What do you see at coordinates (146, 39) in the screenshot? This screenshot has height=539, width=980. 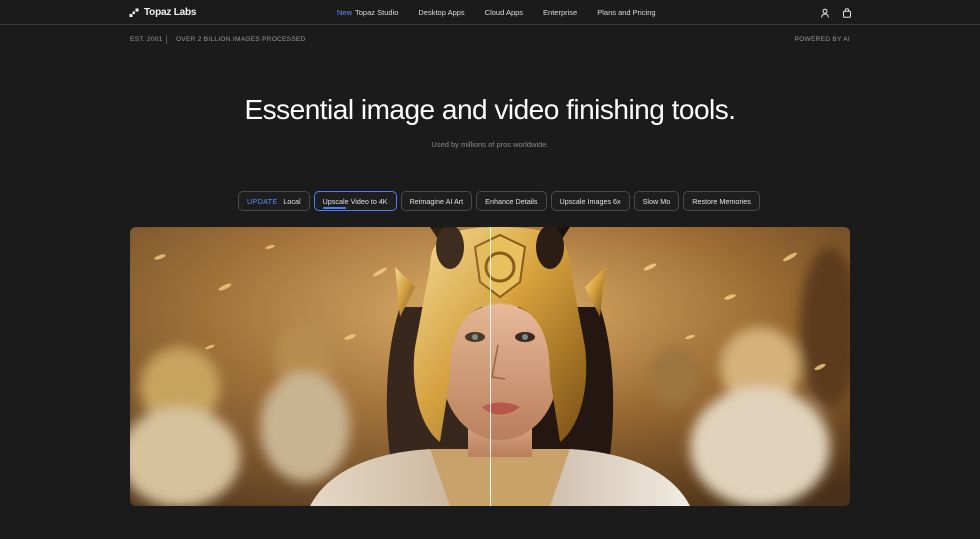 I see `established-text: EST. 2001` at bounding box center [146, 39].